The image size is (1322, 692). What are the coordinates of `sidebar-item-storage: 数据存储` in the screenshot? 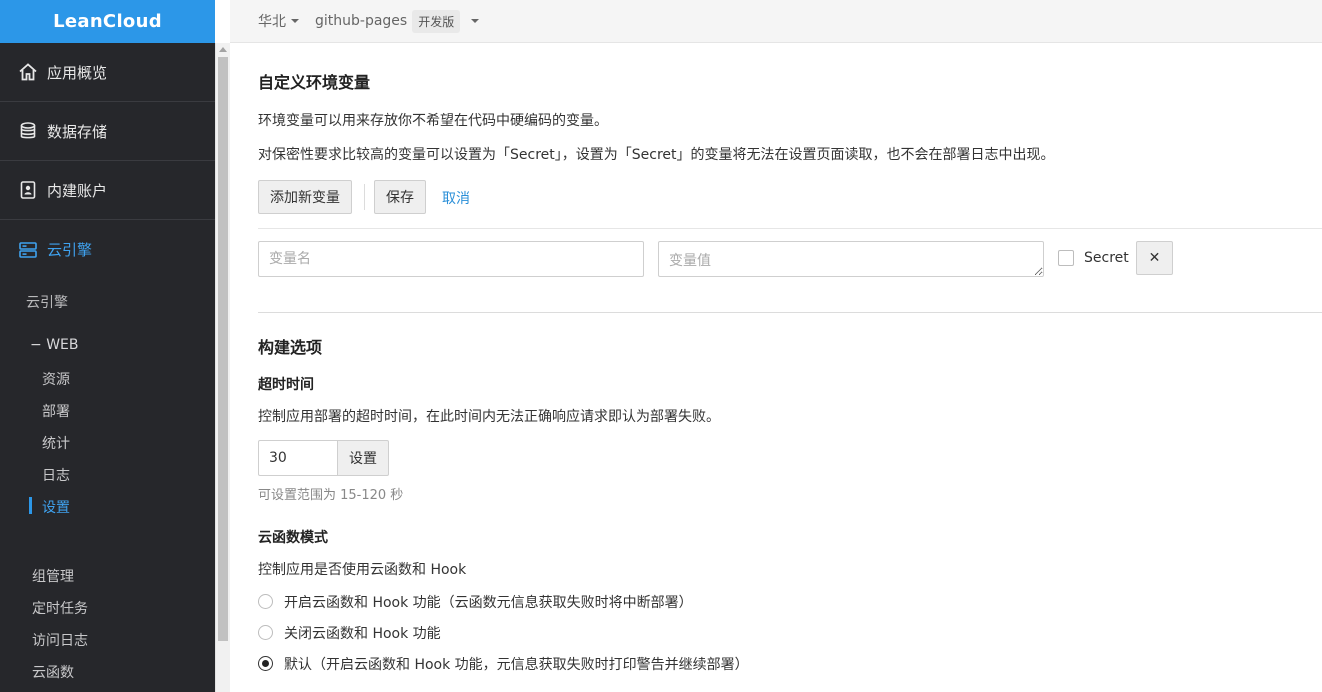 It's located at (107, 131).